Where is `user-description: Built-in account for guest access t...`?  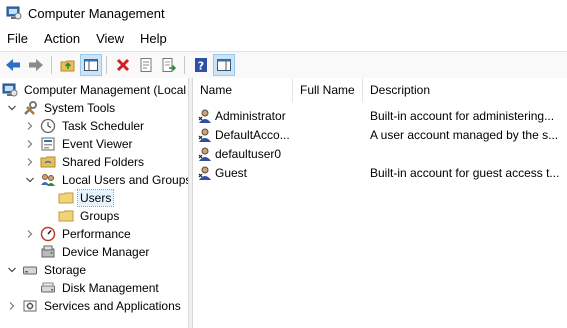
user-description: Built-in account for guest access t... is located at coordinates (465, 172).